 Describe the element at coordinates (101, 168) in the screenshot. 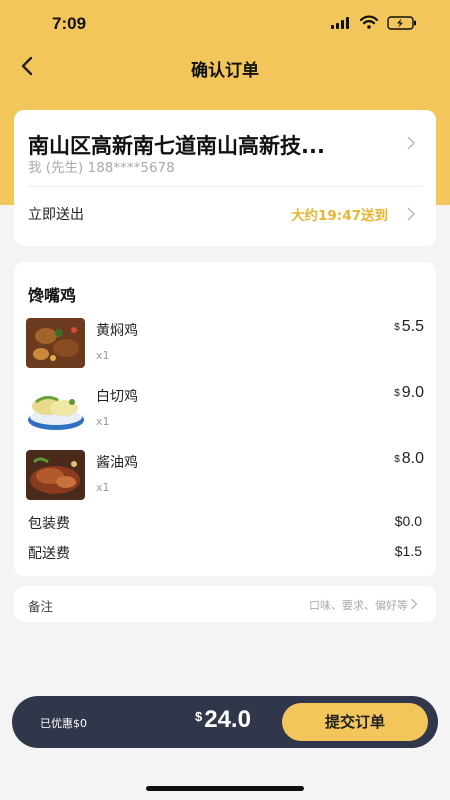

I see `contact-info: 我 (先生) 188****5678` at that location.